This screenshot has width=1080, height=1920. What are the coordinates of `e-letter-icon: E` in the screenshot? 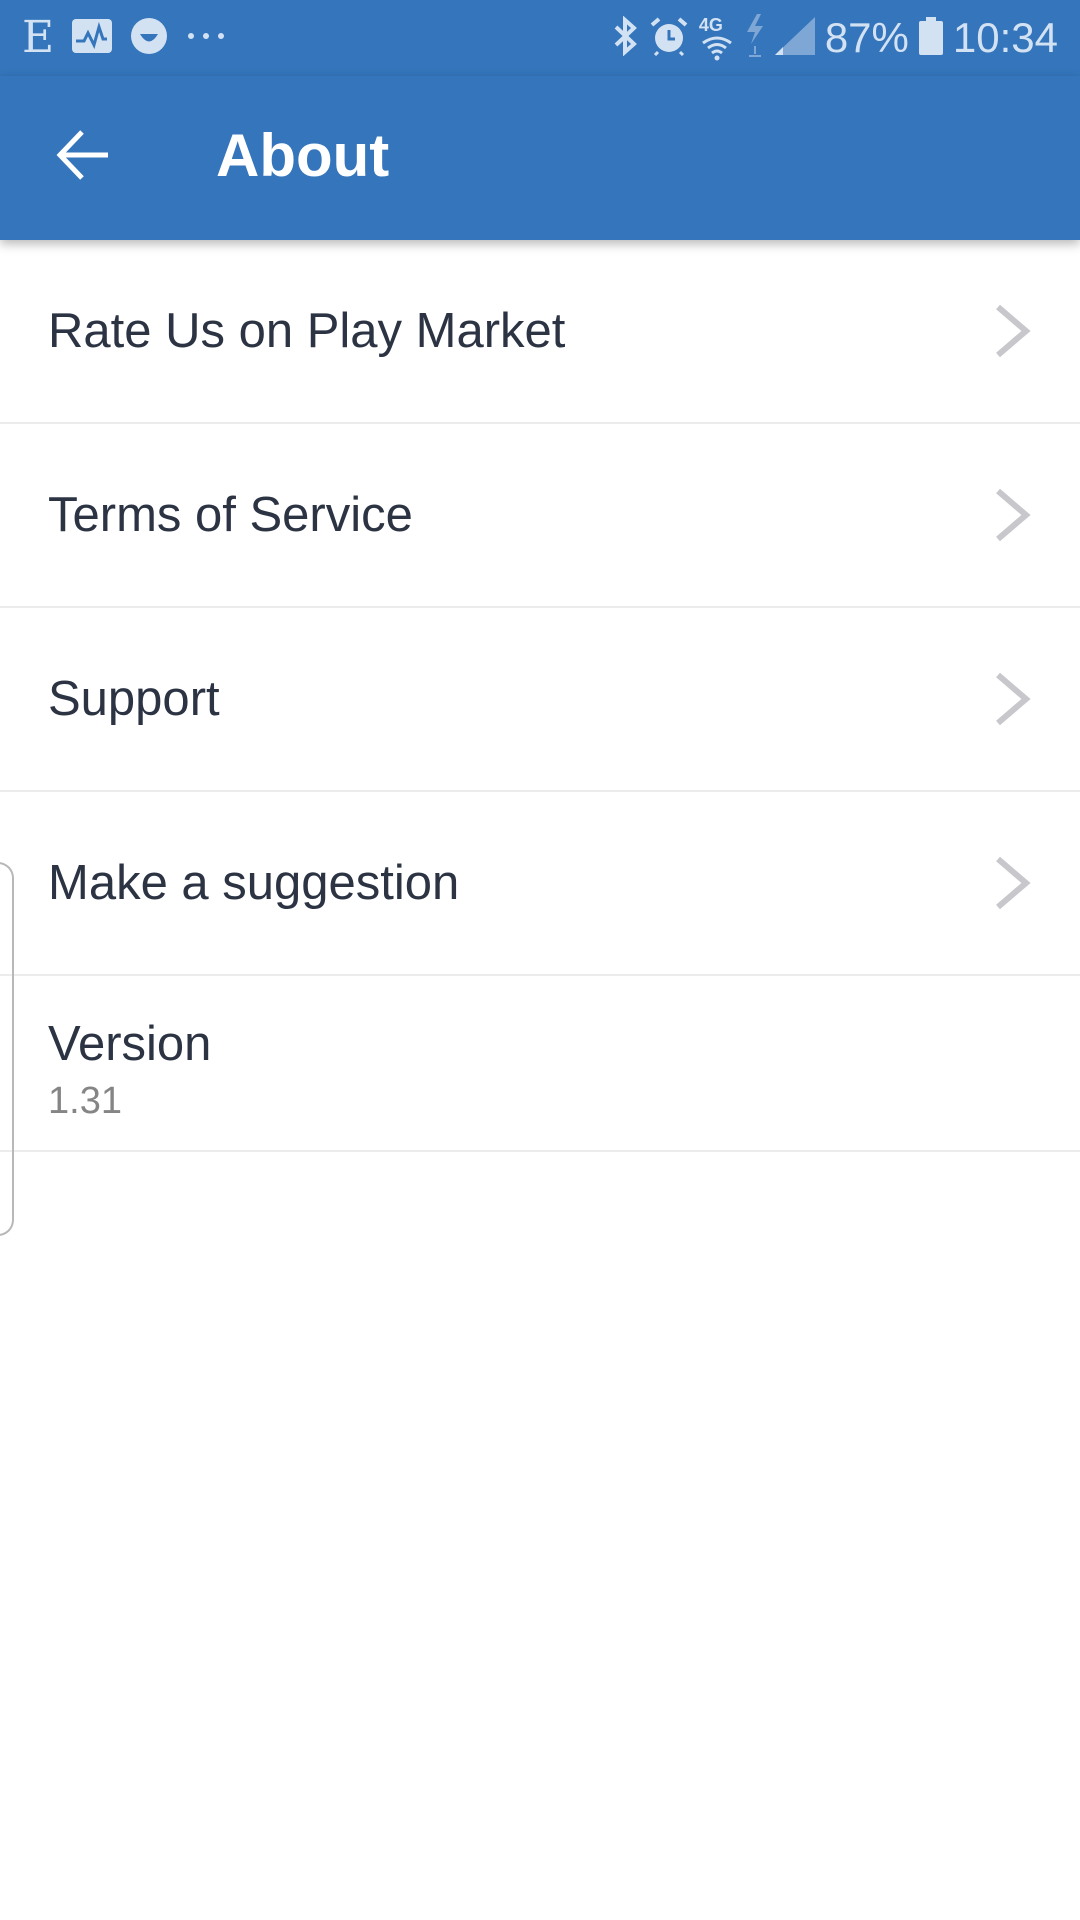 It's located at (38, 37).